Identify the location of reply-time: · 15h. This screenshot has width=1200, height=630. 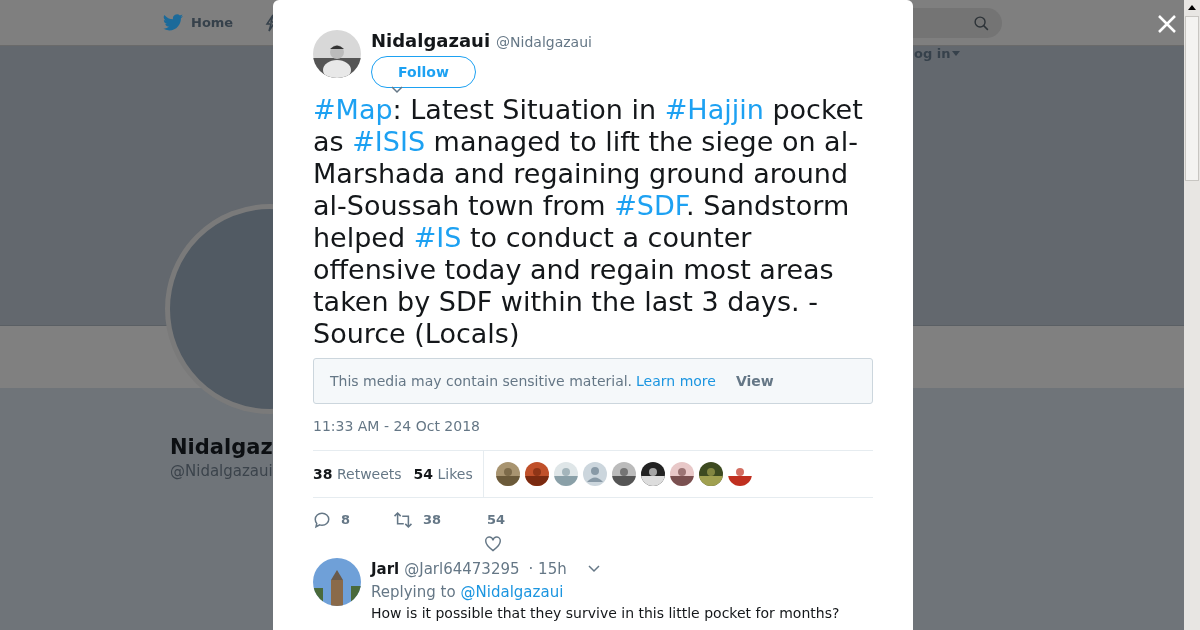
(547, 569).